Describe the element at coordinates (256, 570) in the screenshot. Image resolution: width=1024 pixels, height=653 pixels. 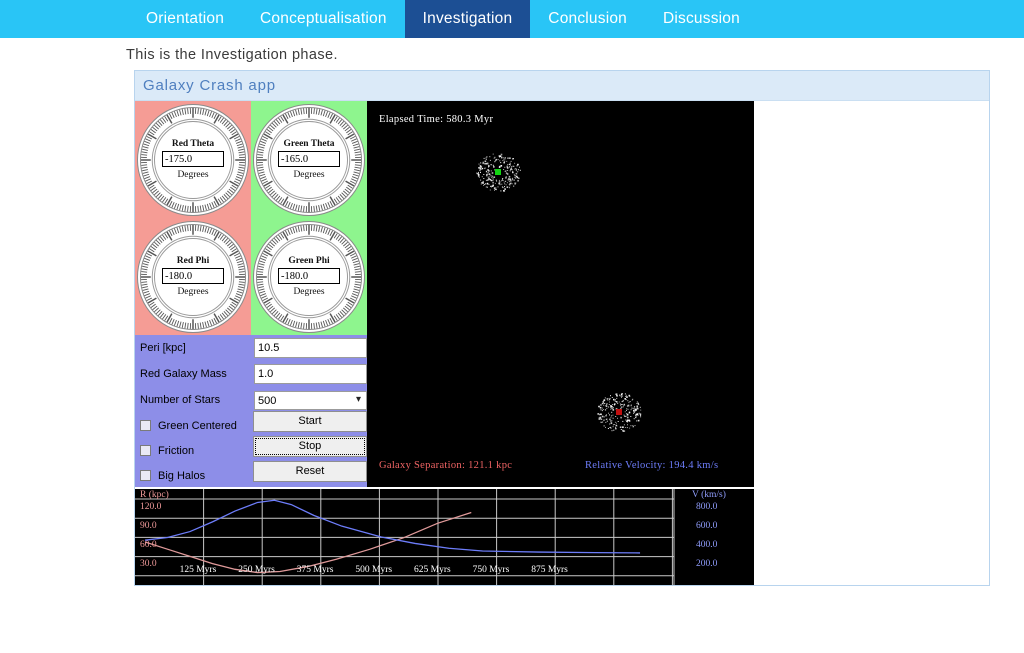
I see `plot-x-tick: 250 Myrs` at that location.